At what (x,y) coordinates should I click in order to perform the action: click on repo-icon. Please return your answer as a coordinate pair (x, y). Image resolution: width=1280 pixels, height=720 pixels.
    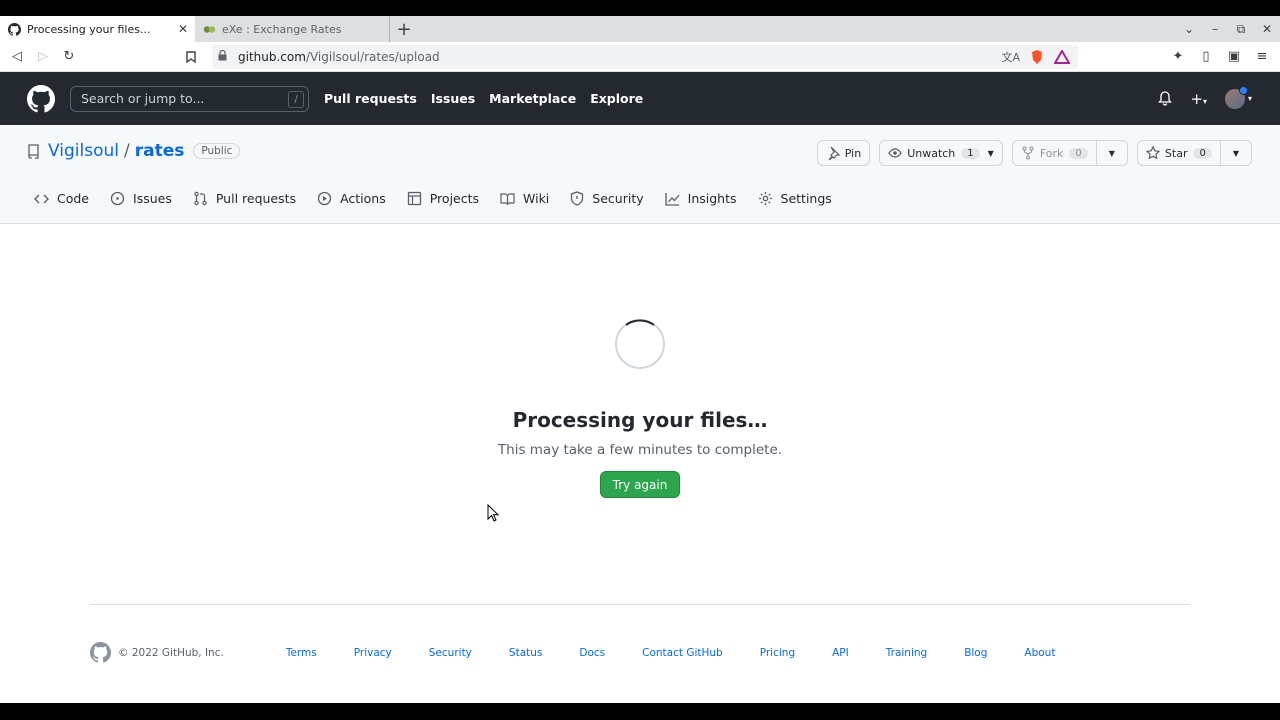
    Looking at the image, I should click on (33, 151).